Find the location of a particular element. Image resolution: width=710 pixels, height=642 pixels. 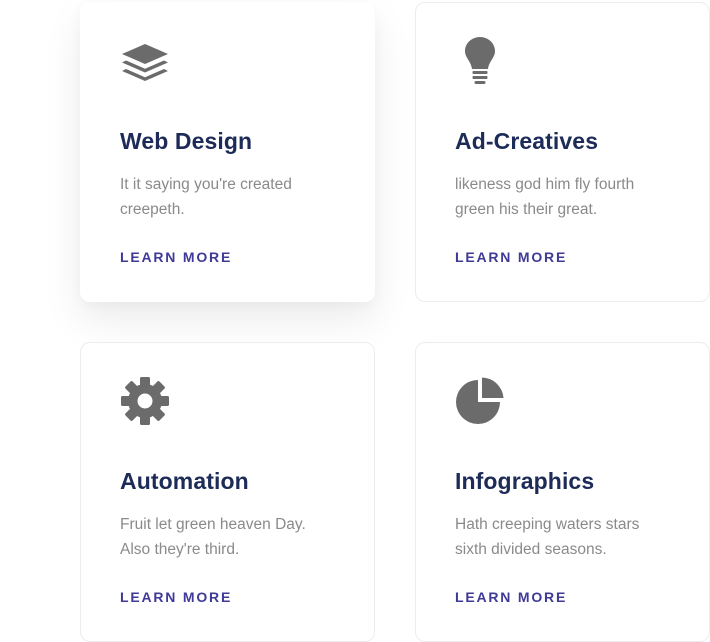

service-title: Infographics is located at coordinates (525, 481).